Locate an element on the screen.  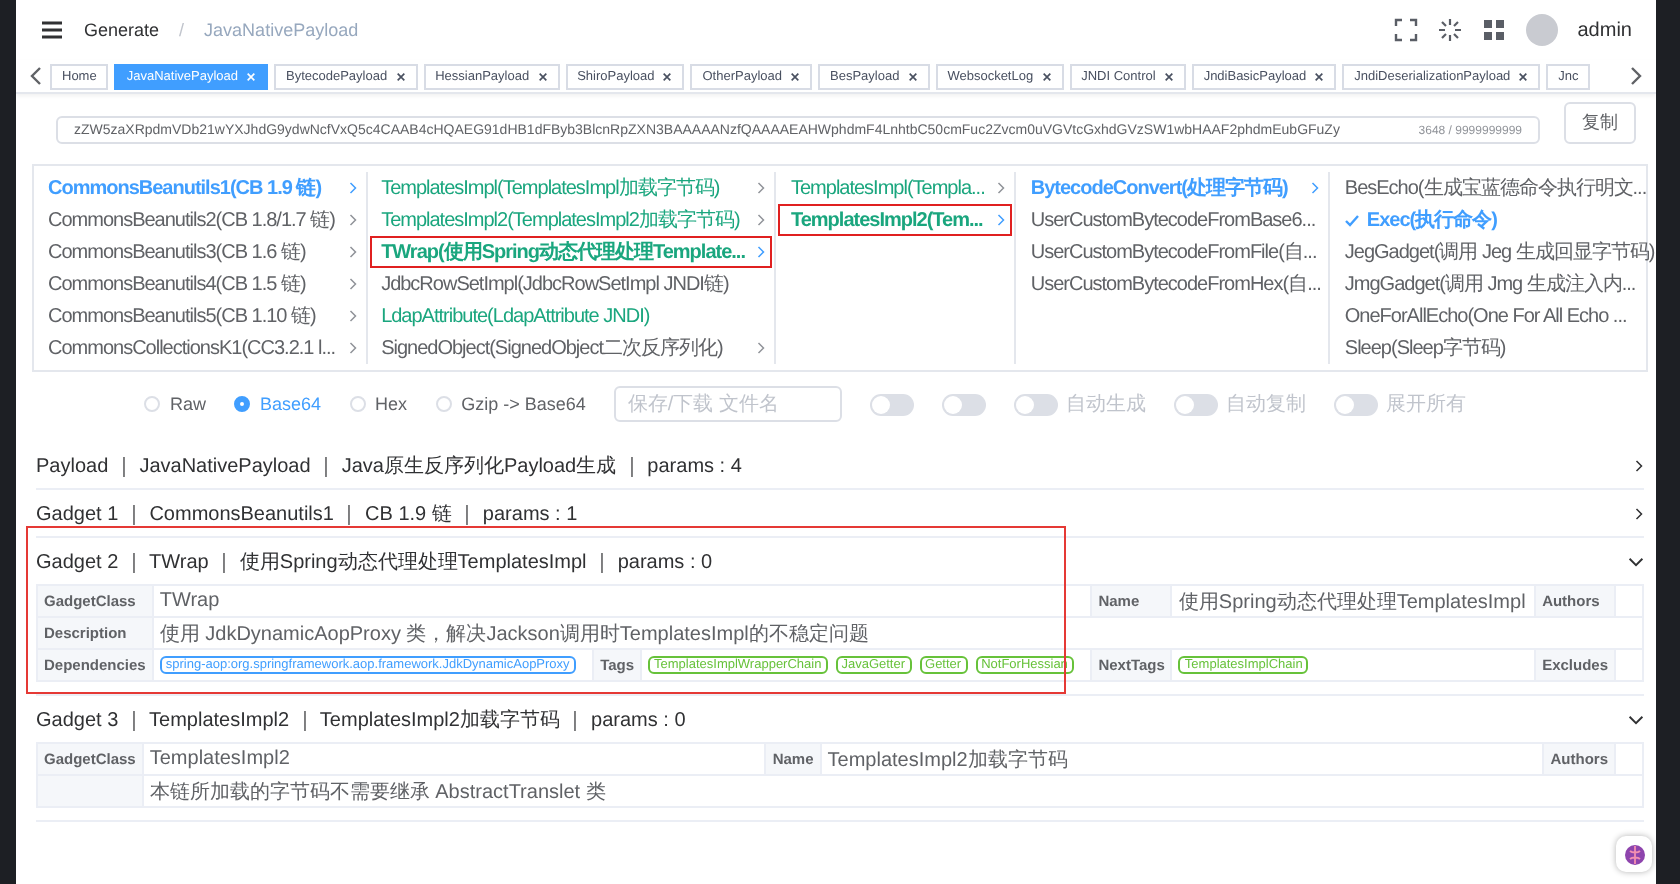
cascader-option: LdapAttribute(LdapAttribute JNDI) is located at coordinates (571, 316).